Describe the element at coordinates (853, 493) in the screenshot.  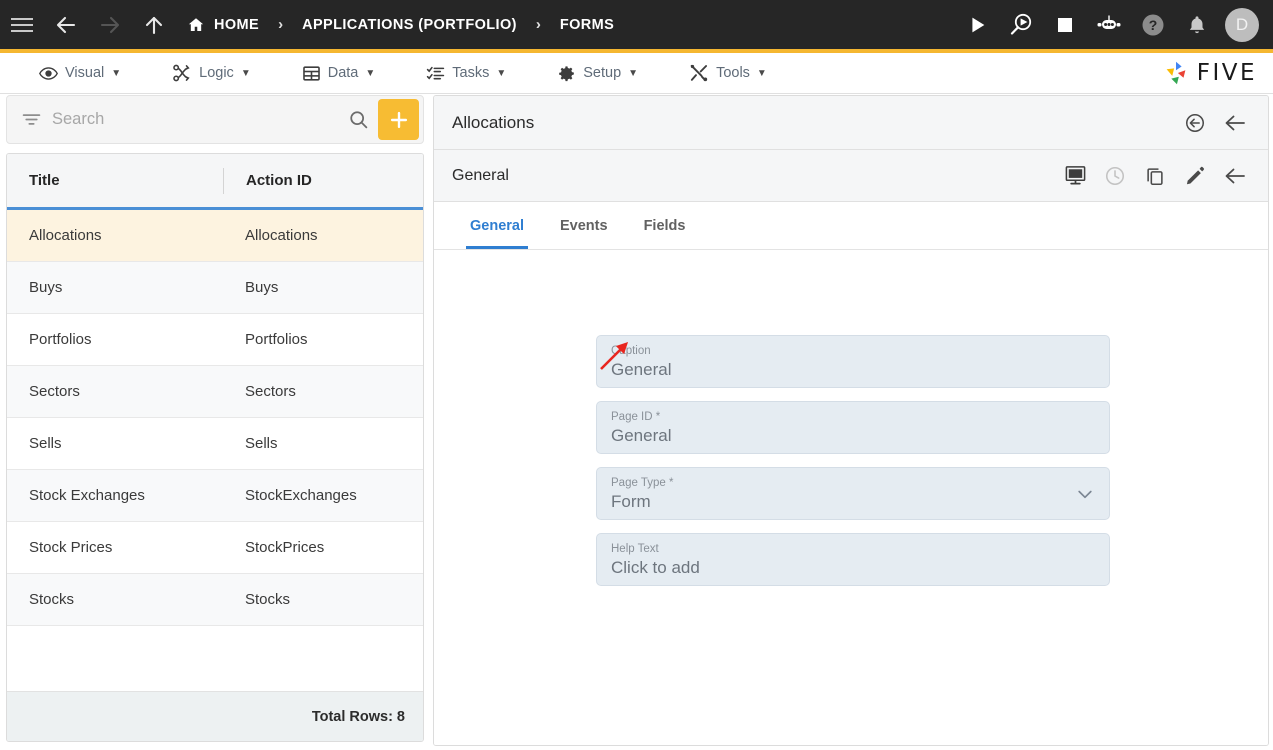
I see `field-page-type: Page Type * Form` at that location.